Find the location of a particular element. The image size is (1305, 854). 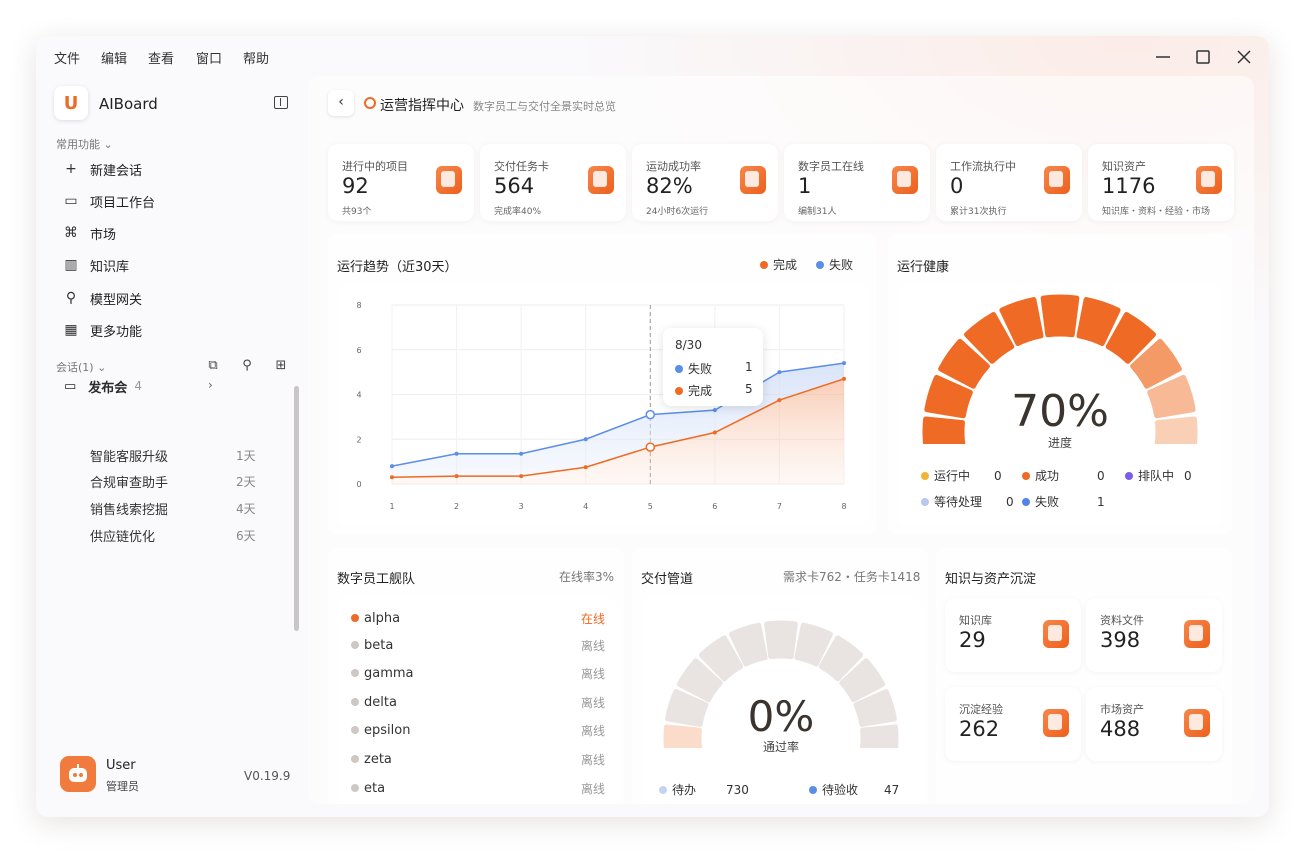

task-card-icon is located at coordinates (601, 180).